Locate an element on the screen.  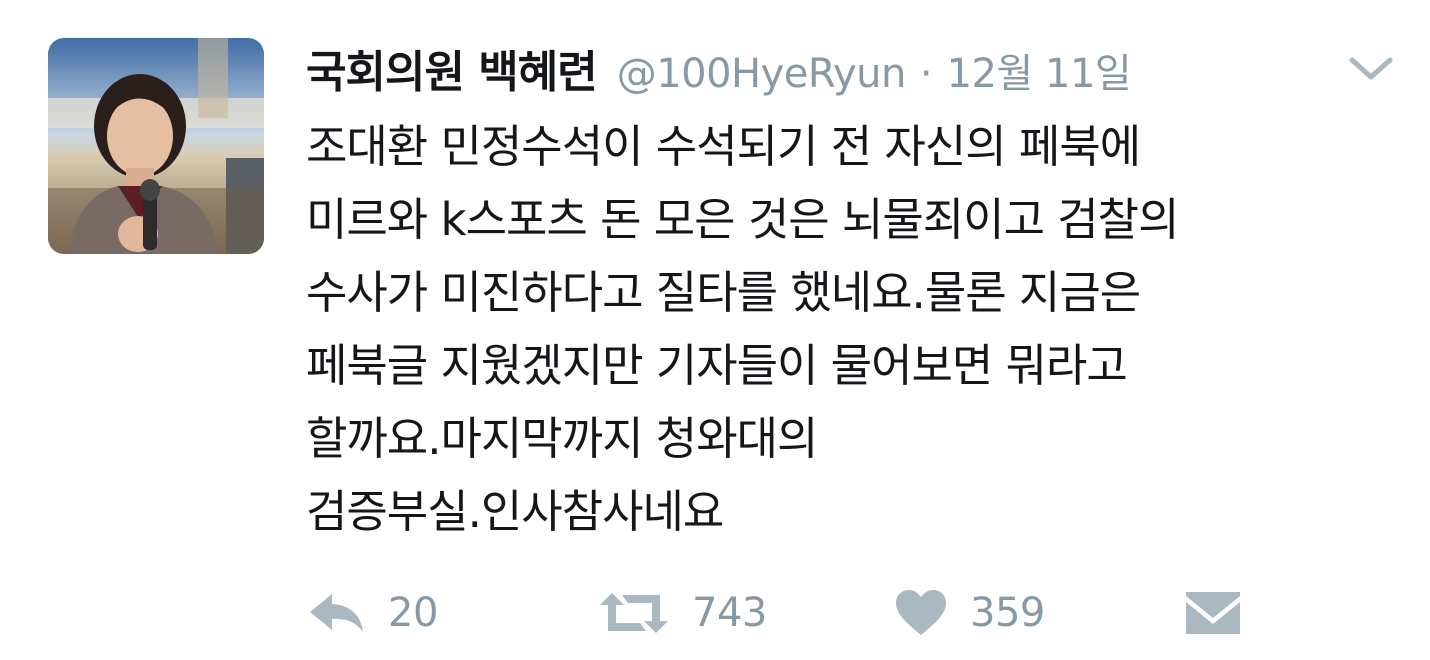
chevron-down-icon is located at coordinates (1371, 68).